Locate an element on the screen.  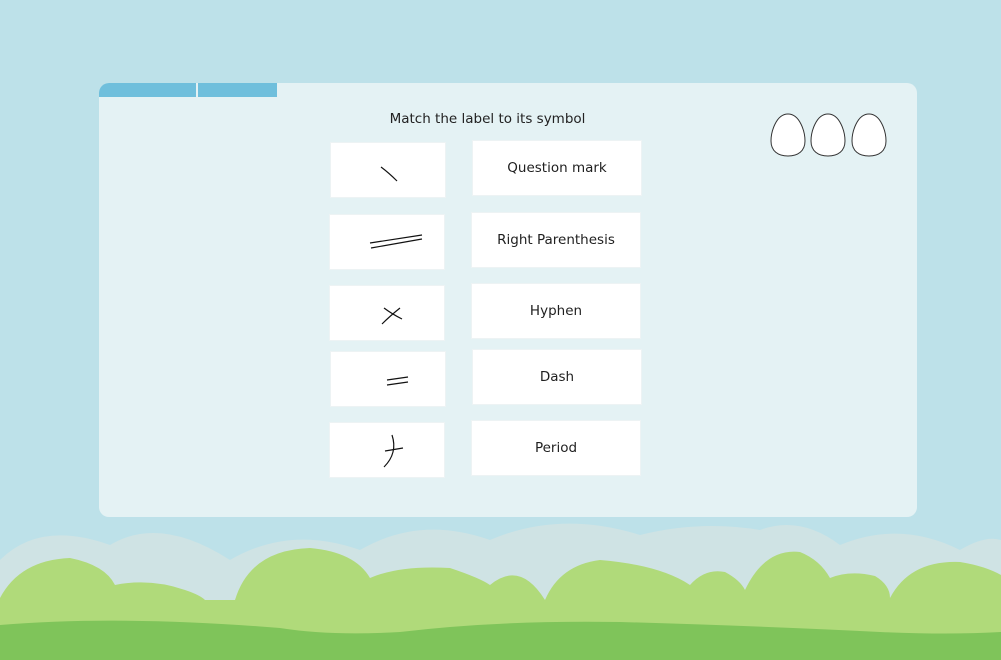
double-long-line-symbol is located at coordinates (396, 241).